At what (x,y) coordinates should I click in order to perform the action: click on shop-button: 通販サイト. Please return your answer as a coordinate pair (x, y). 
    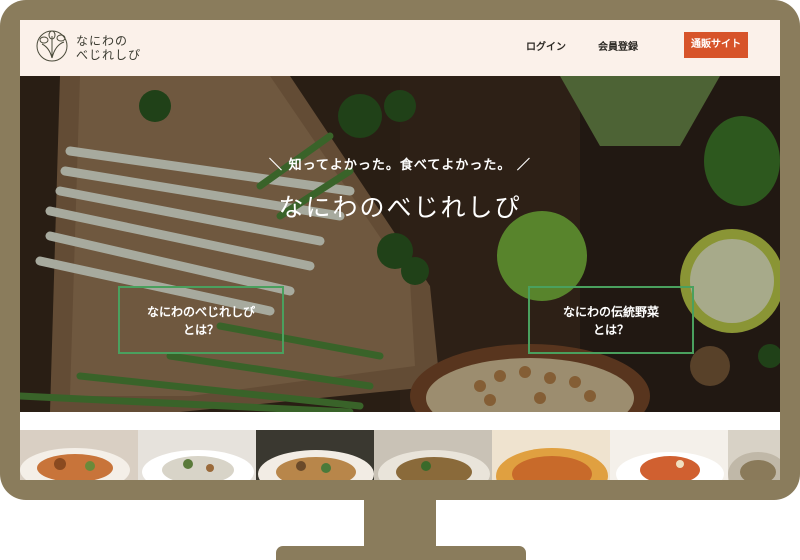
    Looking at the image, I should click on (716, 45).